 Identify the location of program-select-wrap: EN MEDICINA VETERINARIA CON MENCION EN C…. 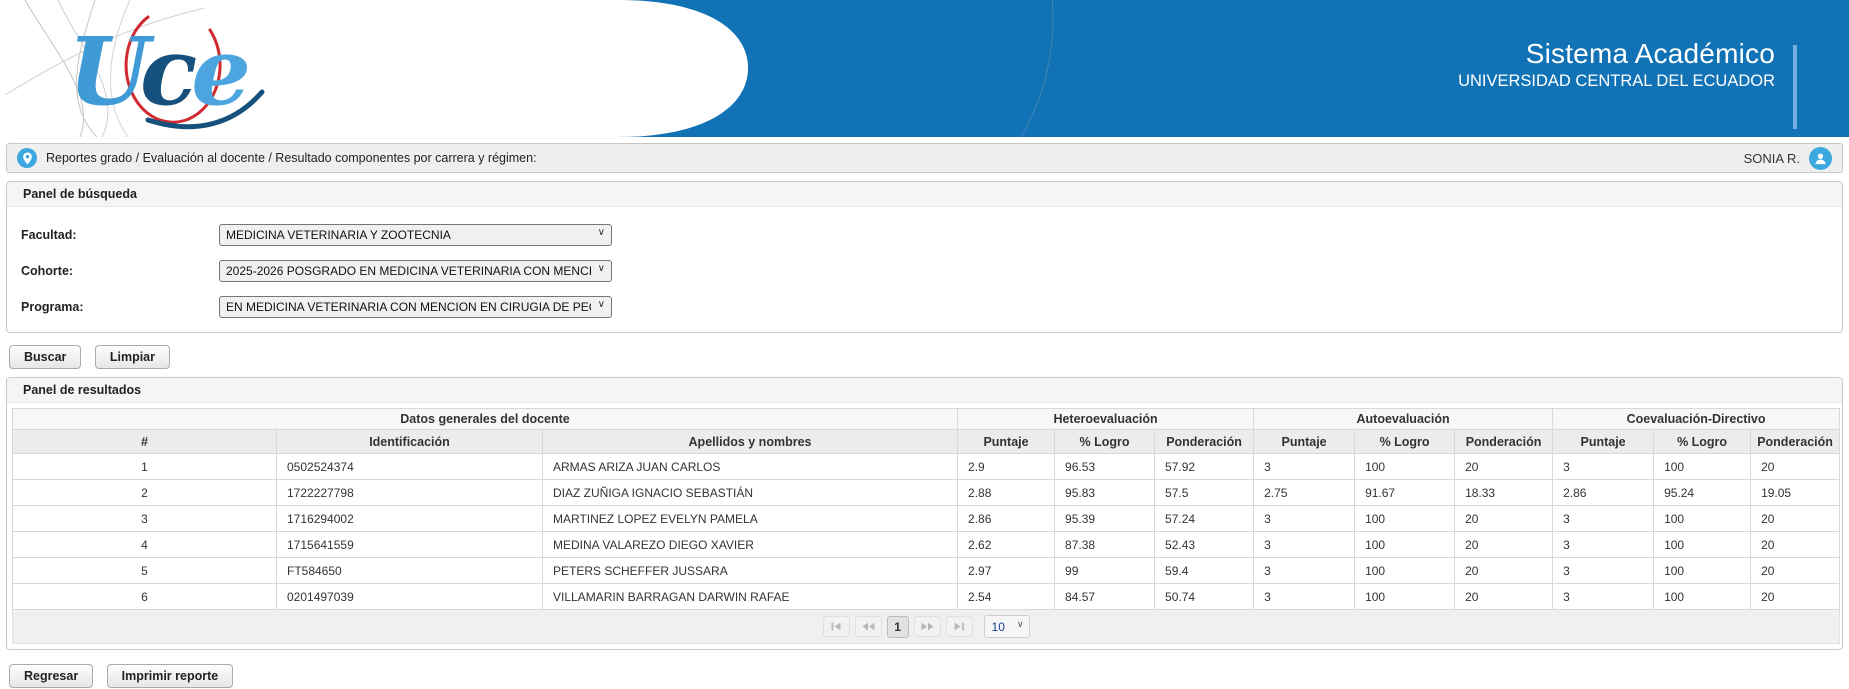
(415, 307).